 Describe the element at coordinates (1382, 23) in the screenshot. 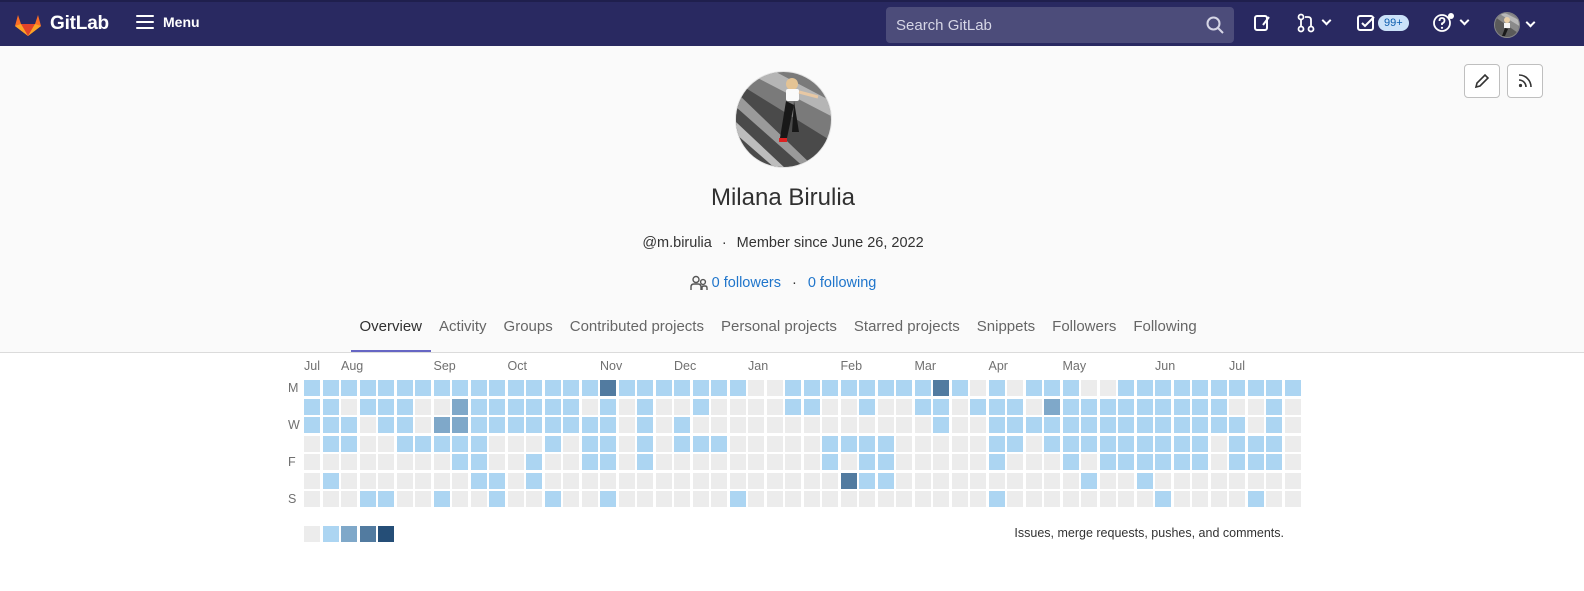

I see `todos-nav: 99+` at that location.